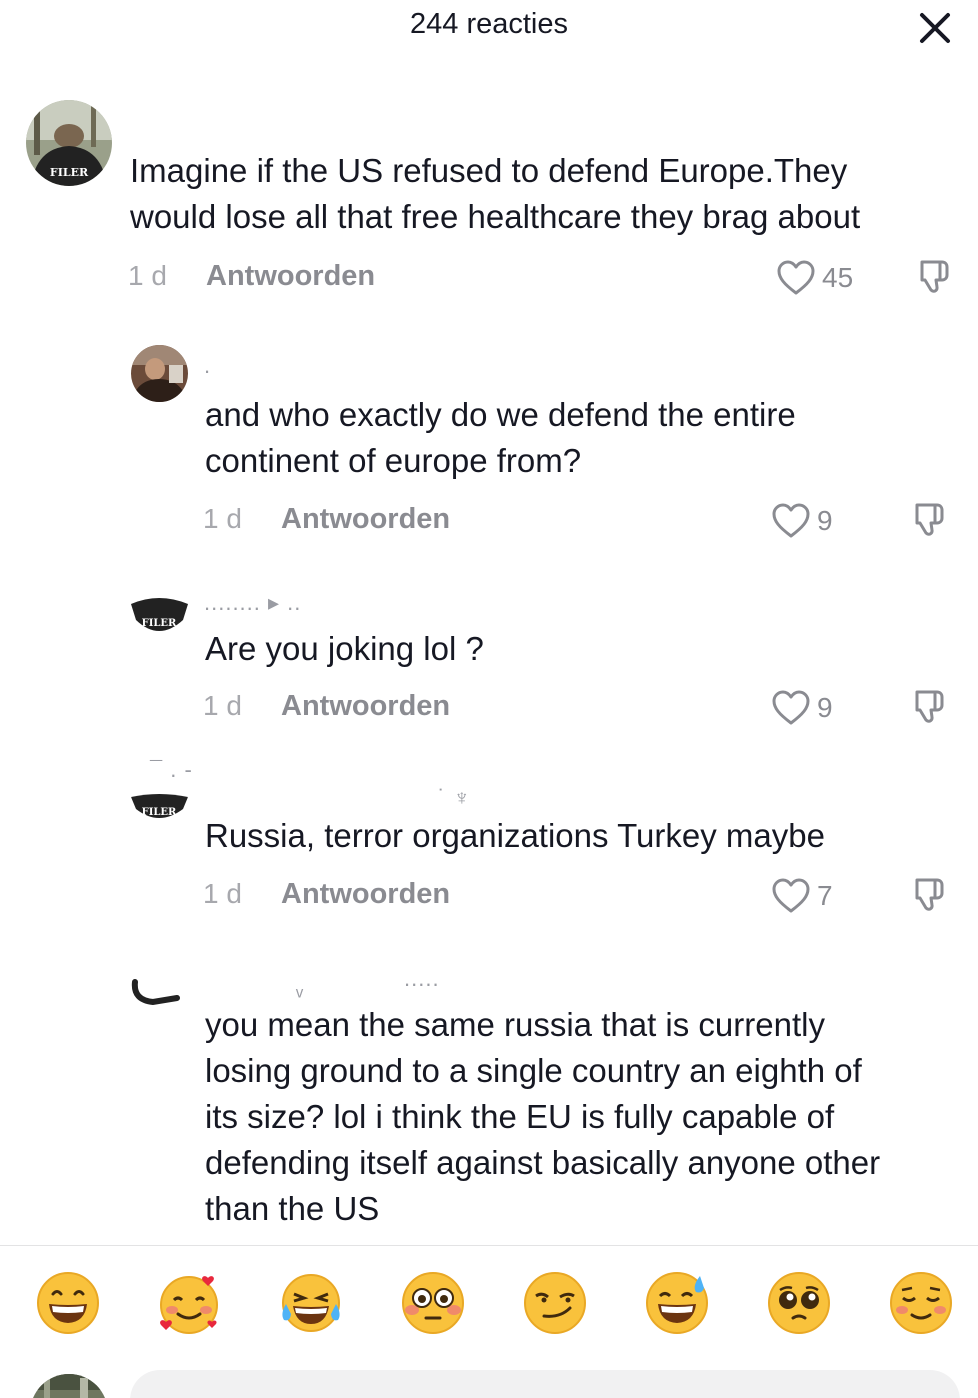  Describe the element at coordinates (677, 1303) in the screenshot. I see `sweat-smile-emoji` at that location.